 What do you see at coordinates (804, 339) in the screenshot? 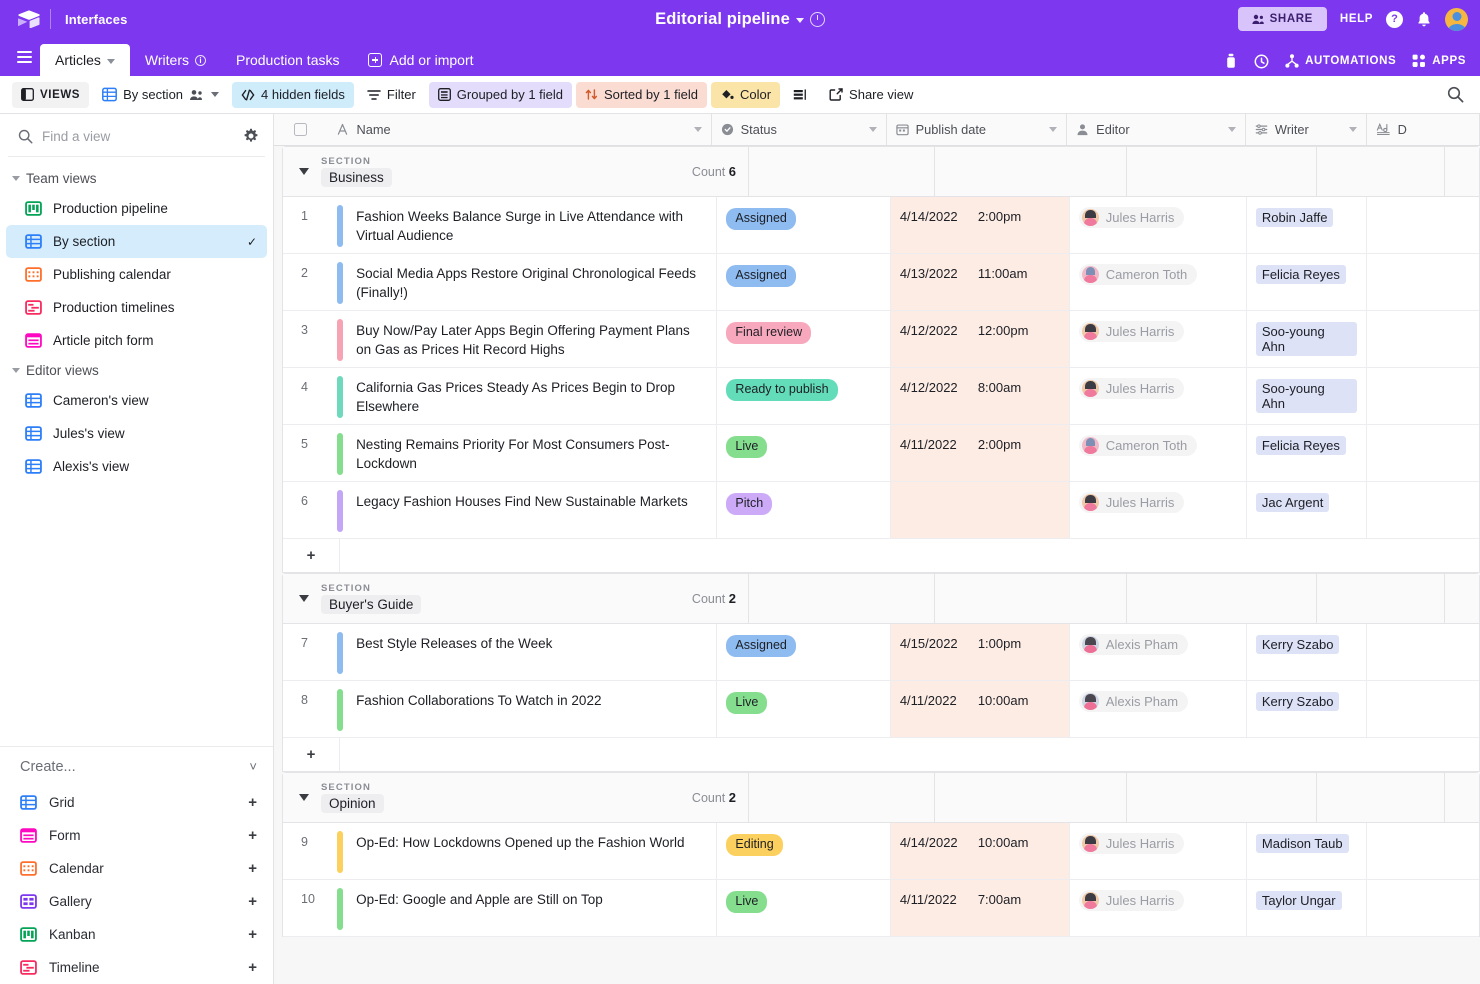
I see `cell-status: Final review` at bounding box center [804, 339].